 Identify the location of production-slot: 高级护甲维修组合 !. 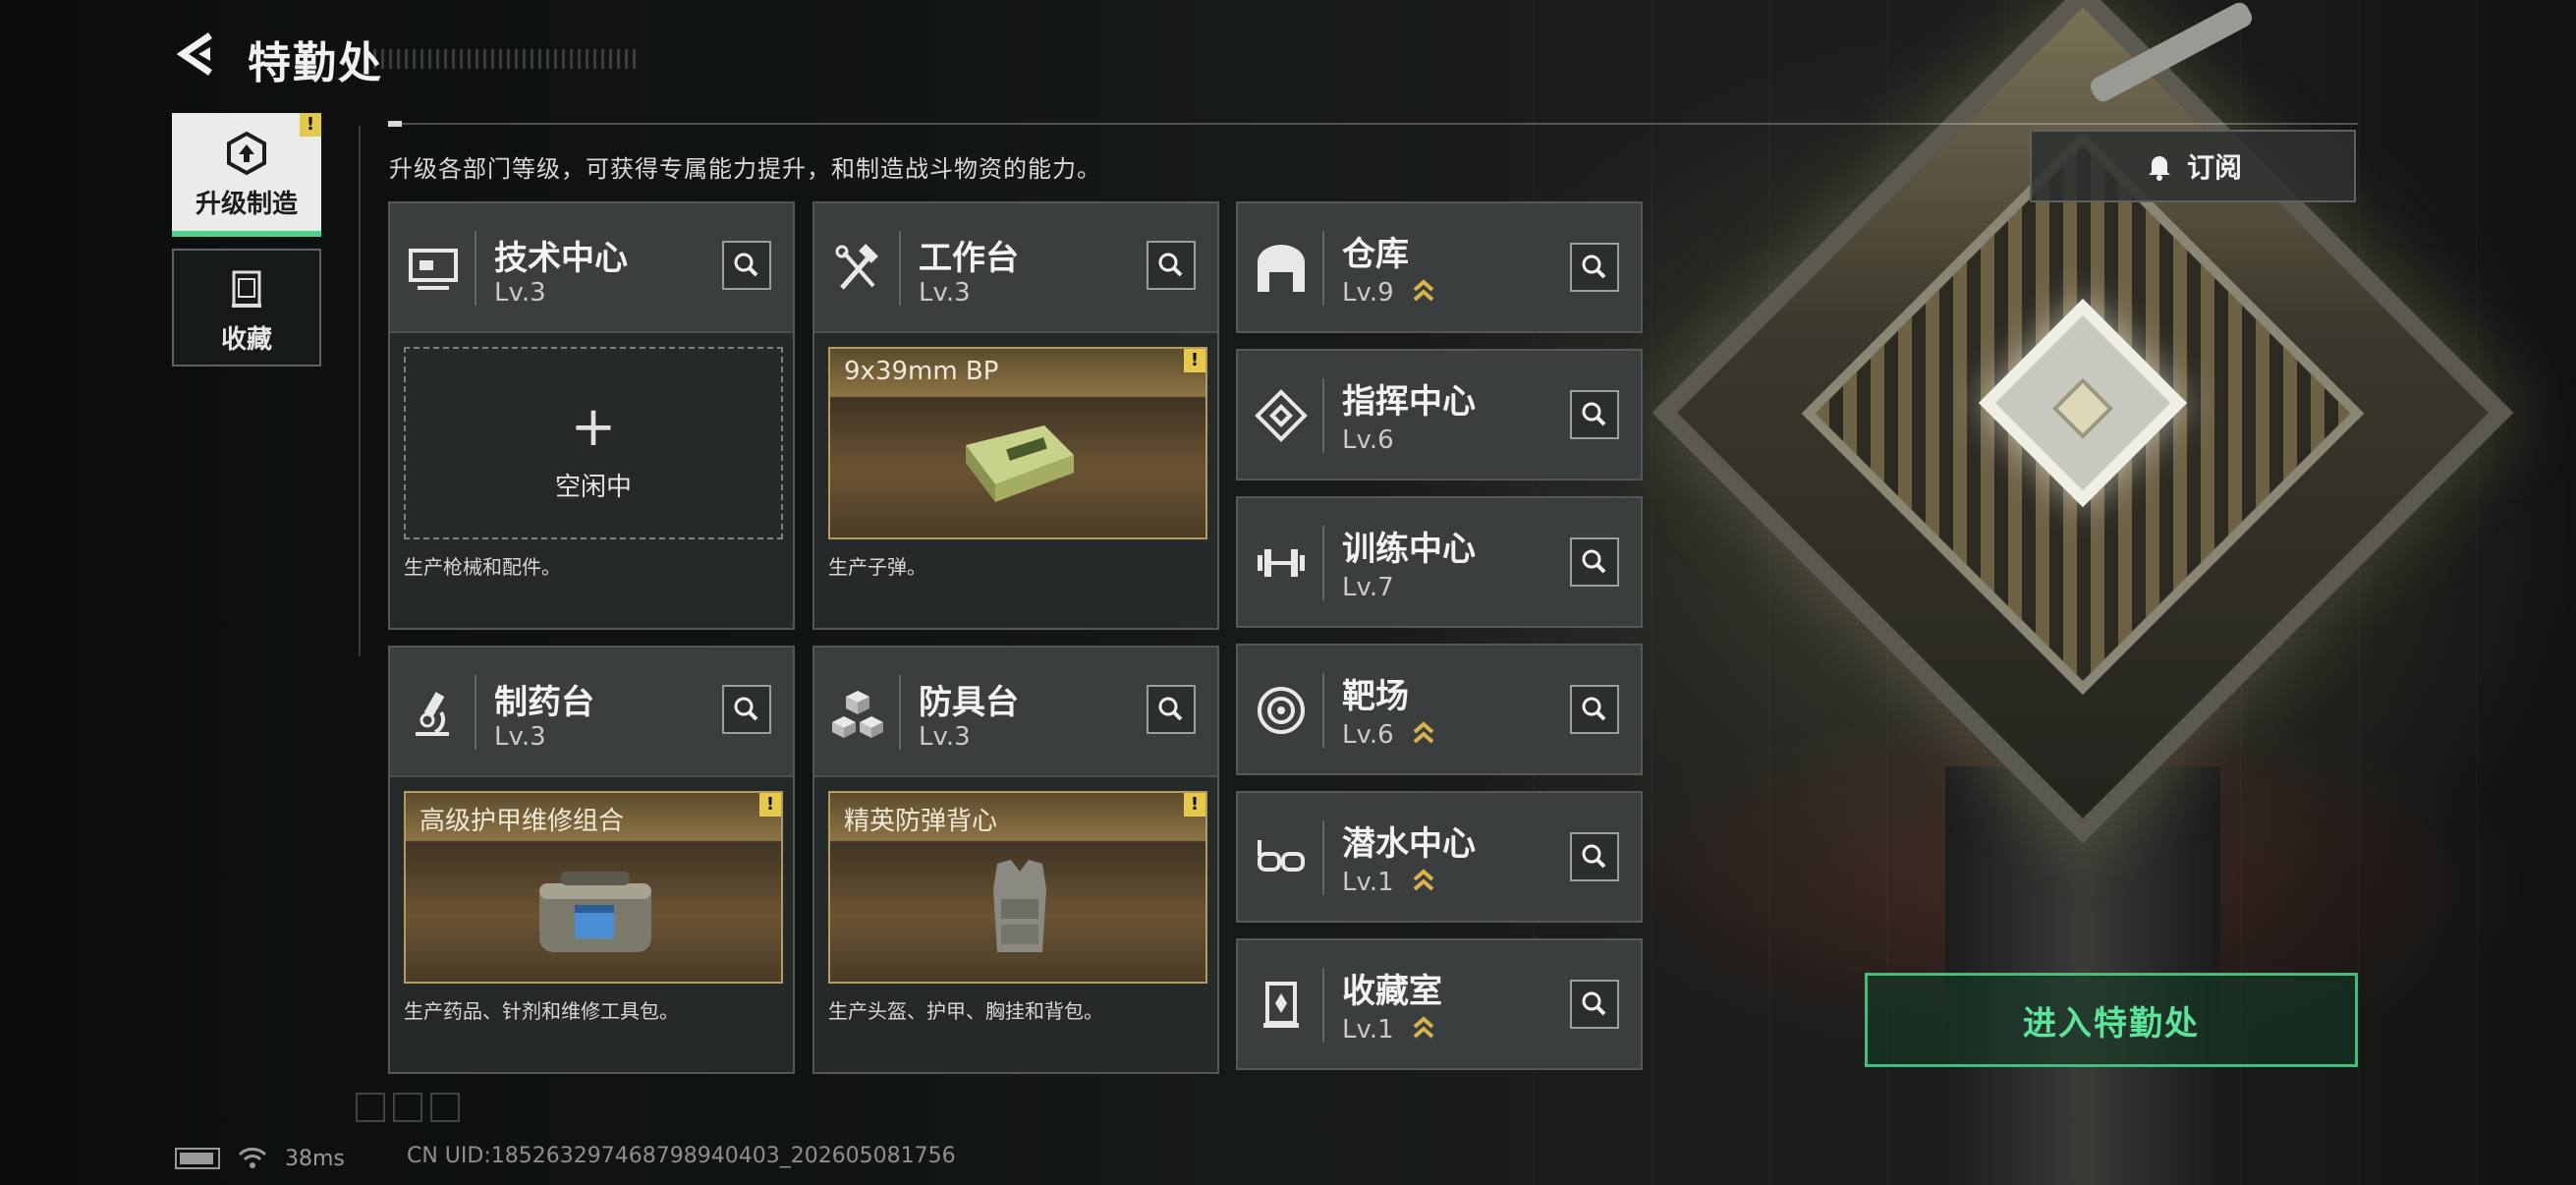
(593, 888).